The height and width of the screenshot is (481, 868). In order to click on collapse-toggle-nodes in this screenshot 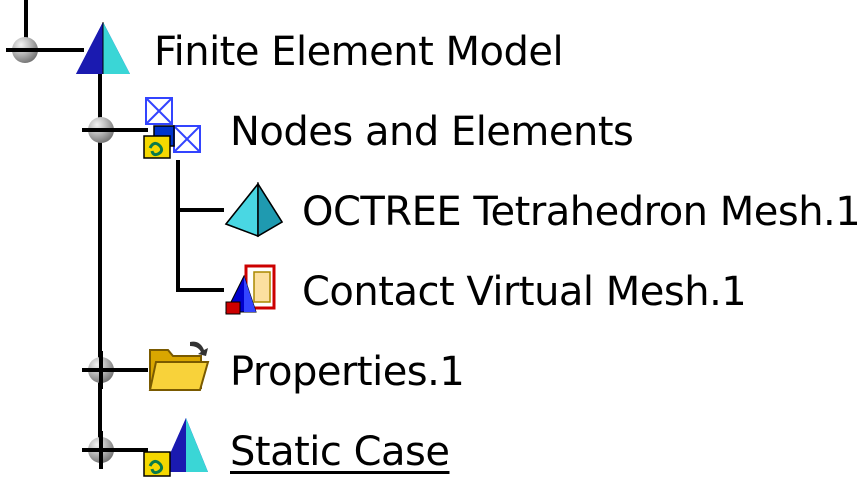, I will do `click(101, 130)`.